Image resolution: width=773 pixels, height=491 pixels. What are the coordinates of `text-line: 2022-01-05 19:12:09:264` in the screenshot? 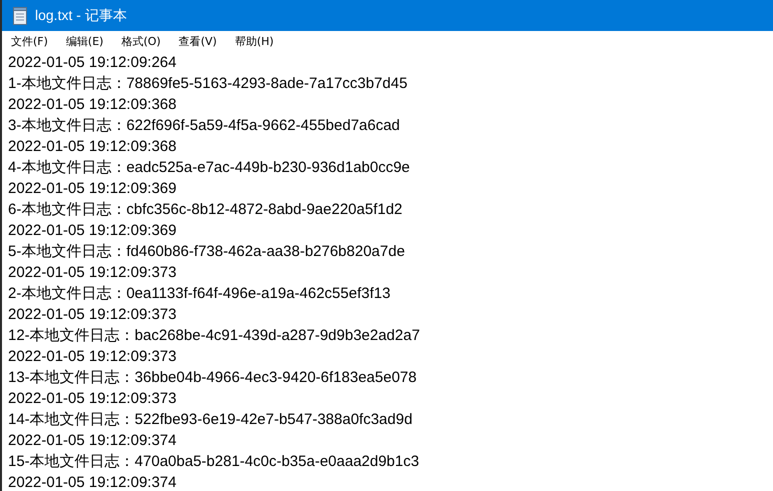 It's located at (93, 63).